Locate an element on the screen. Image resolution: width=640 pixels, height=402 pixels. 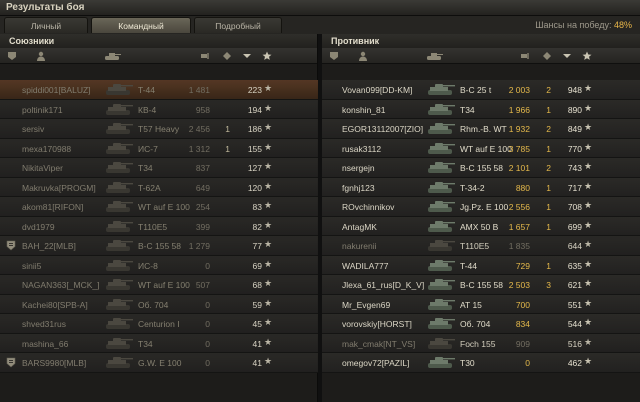
tab-personal-result: Личный результат is located at coordinates (46, 32).